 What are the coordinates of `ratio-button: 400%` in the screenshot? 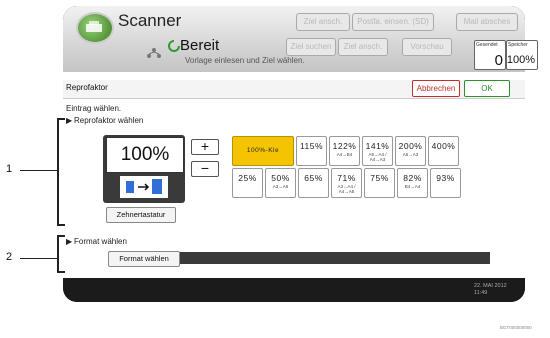 It's located at (443, 151).